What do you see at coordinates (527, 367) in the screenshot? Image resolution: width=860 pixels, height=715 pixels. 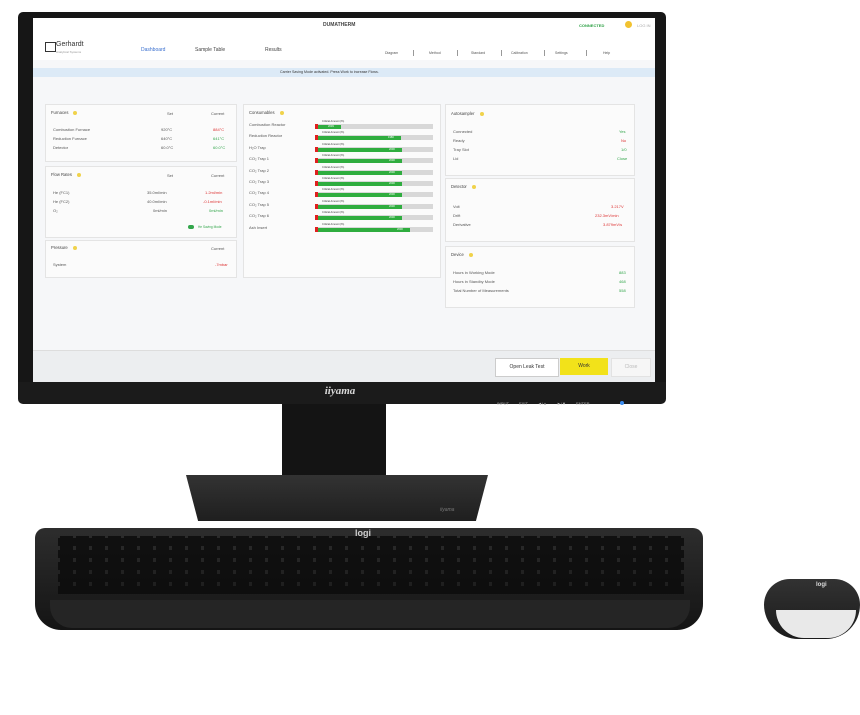 I see `open-leak-test-button: Open Leak Test` at bounding box center [527, 367].